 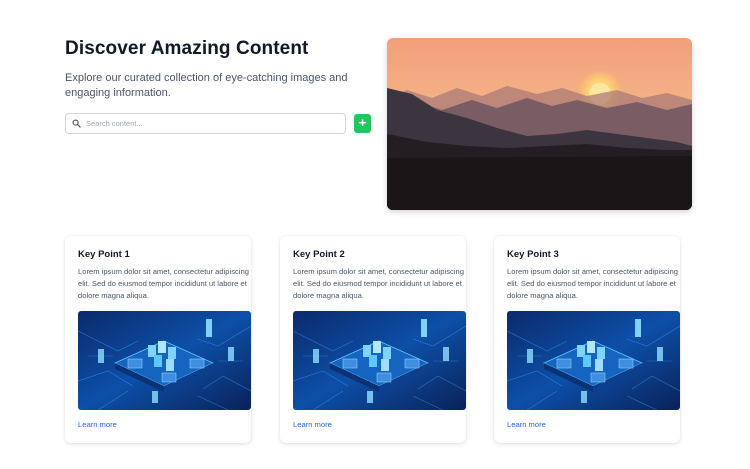 I want to click on card-title: Key Point 3, so click(x=533, y=254).